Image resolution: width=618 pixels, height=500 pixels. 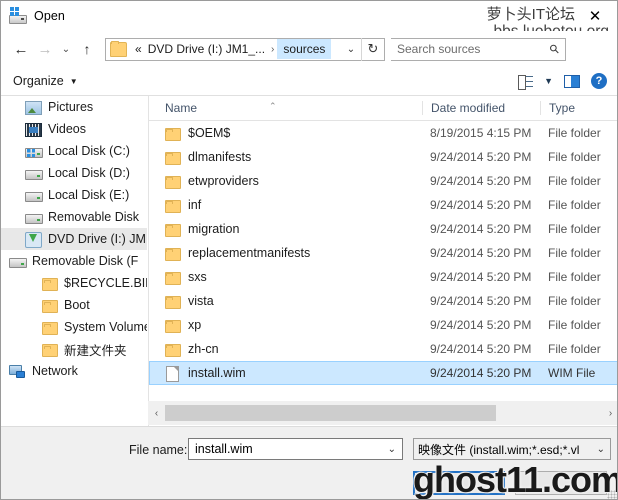 I want to click on breadcrumb-prefix: «, so click(x=138, y=49).